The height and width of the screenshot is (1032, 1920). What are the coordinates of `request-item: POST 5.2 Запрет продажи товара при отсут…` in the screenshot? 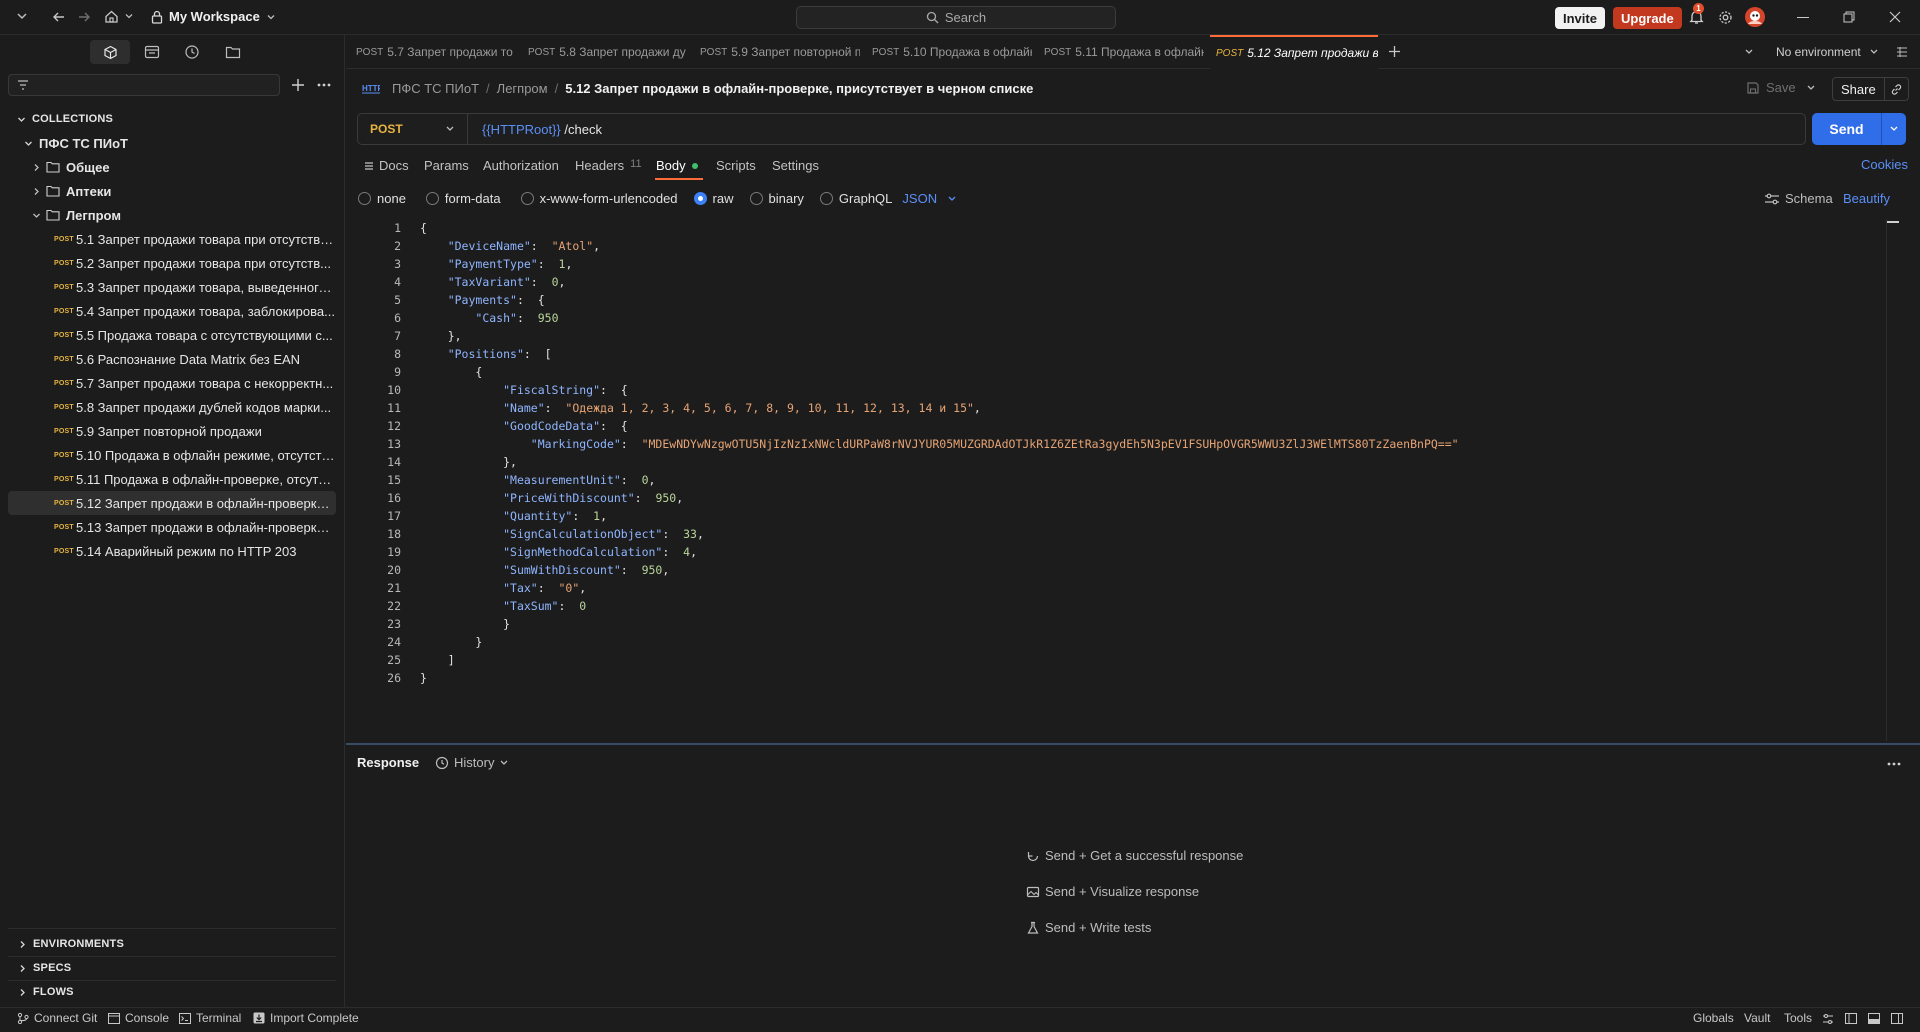 It's located at (172, 263).